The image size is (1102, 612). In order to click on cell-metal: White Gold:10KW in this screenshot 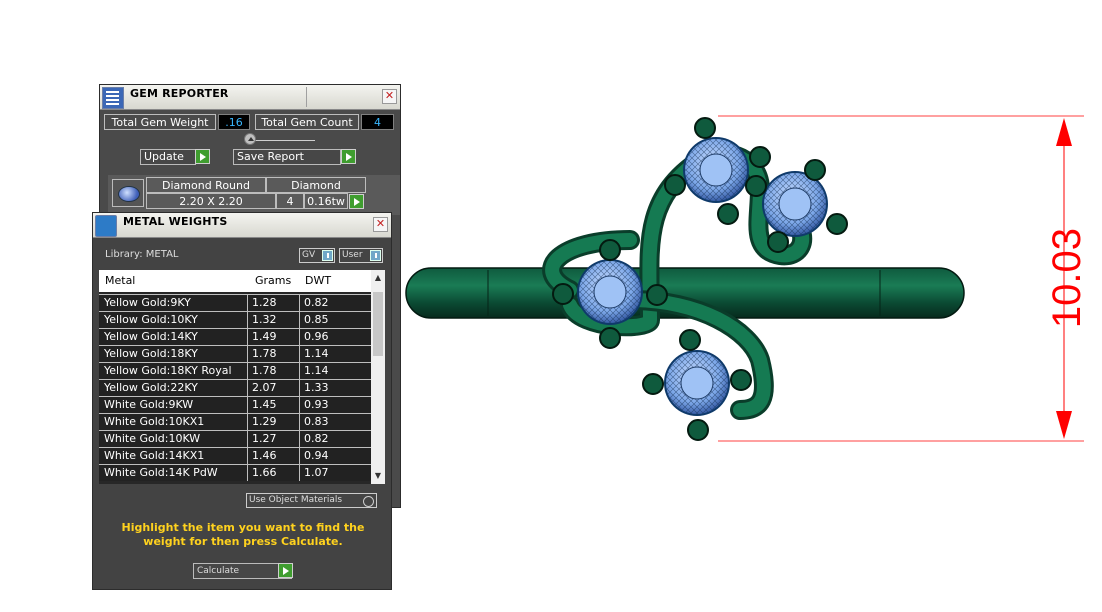, I will do `click(152, 438)`.